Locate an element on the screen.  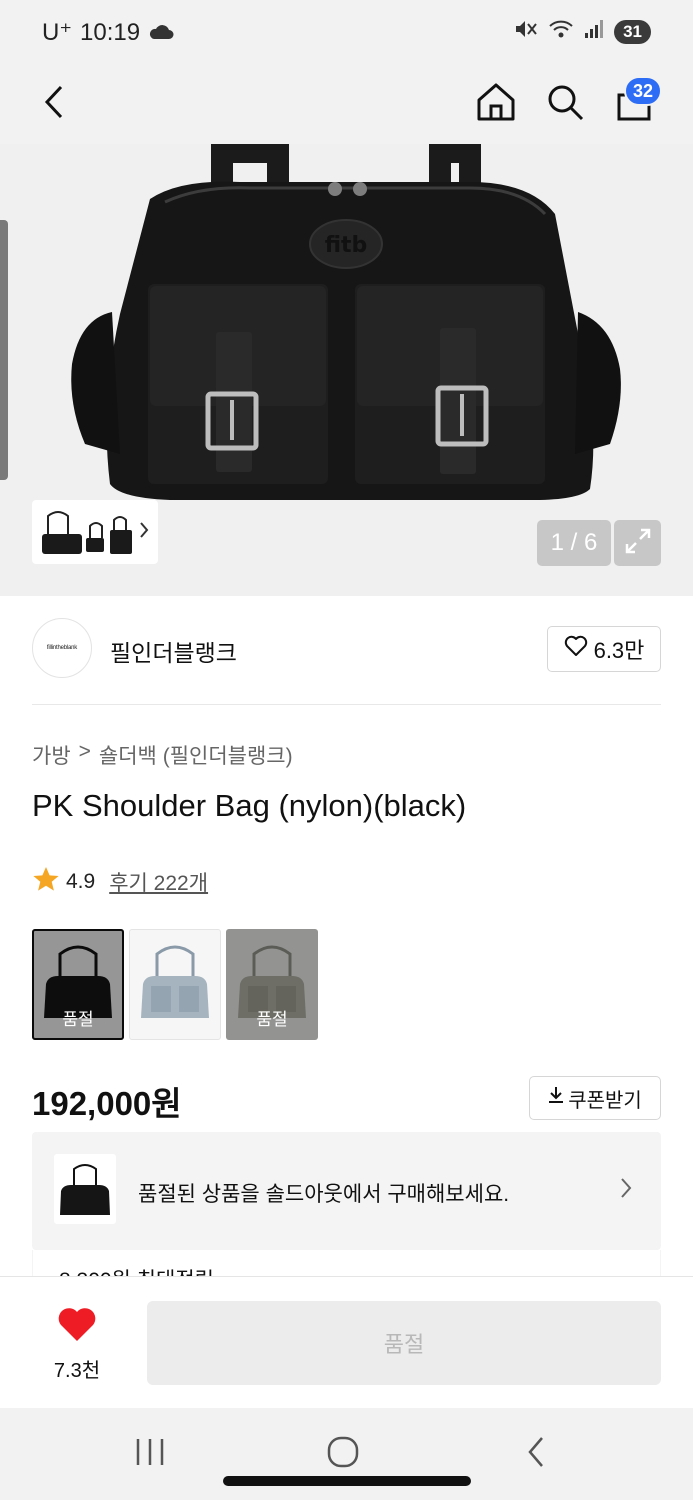
top-nav-header: 32 is located at coordinates (346, 104).